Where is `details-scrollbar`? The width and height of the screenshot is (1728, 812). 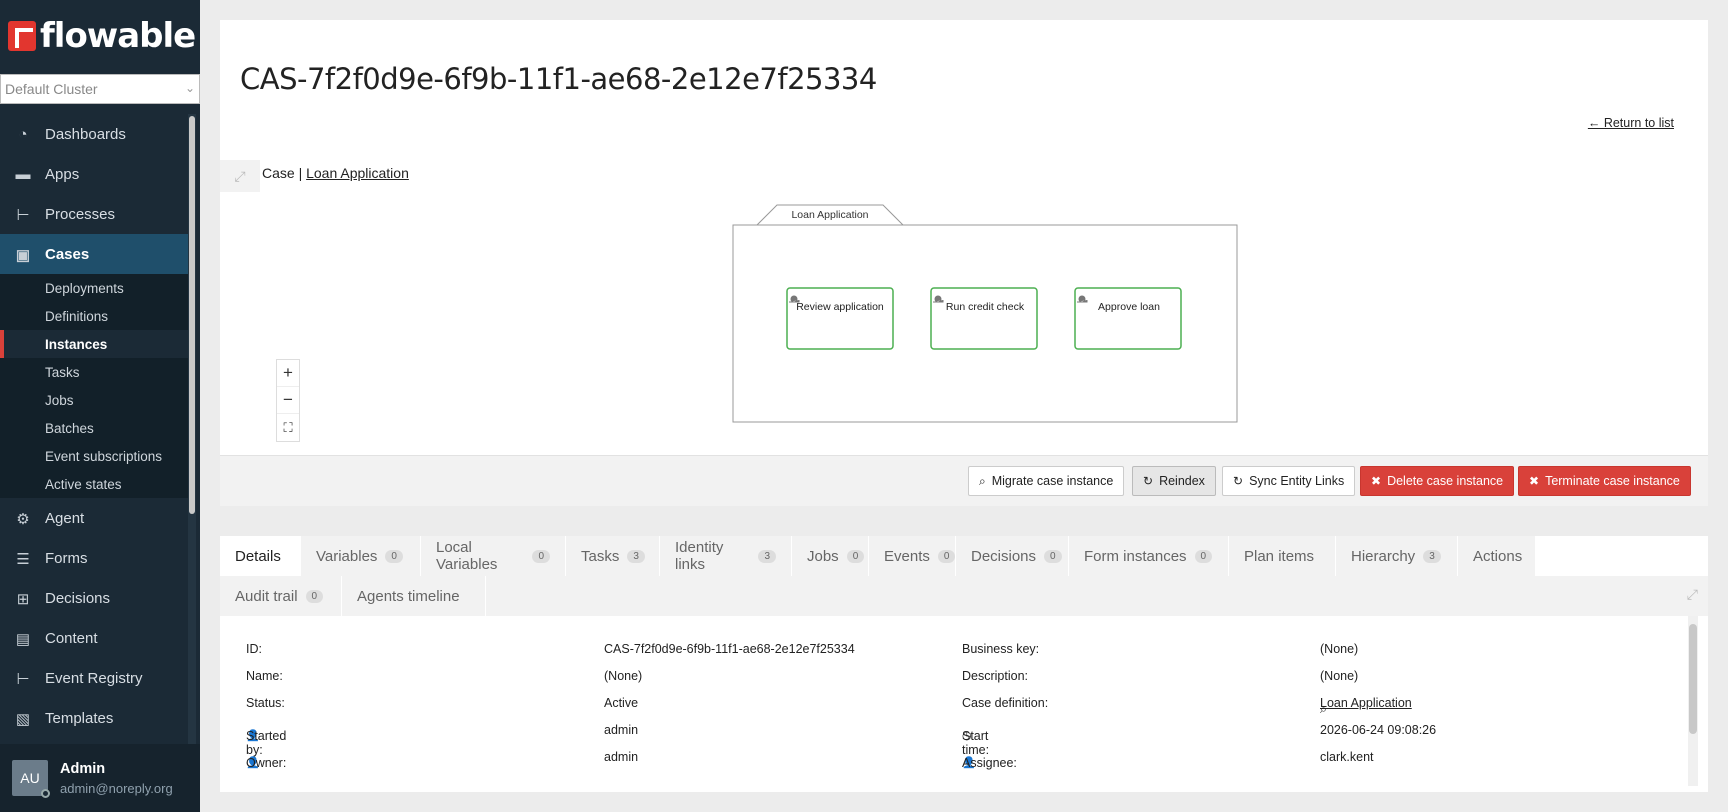 details-scrollbar is located at coordinates (1693, 701).